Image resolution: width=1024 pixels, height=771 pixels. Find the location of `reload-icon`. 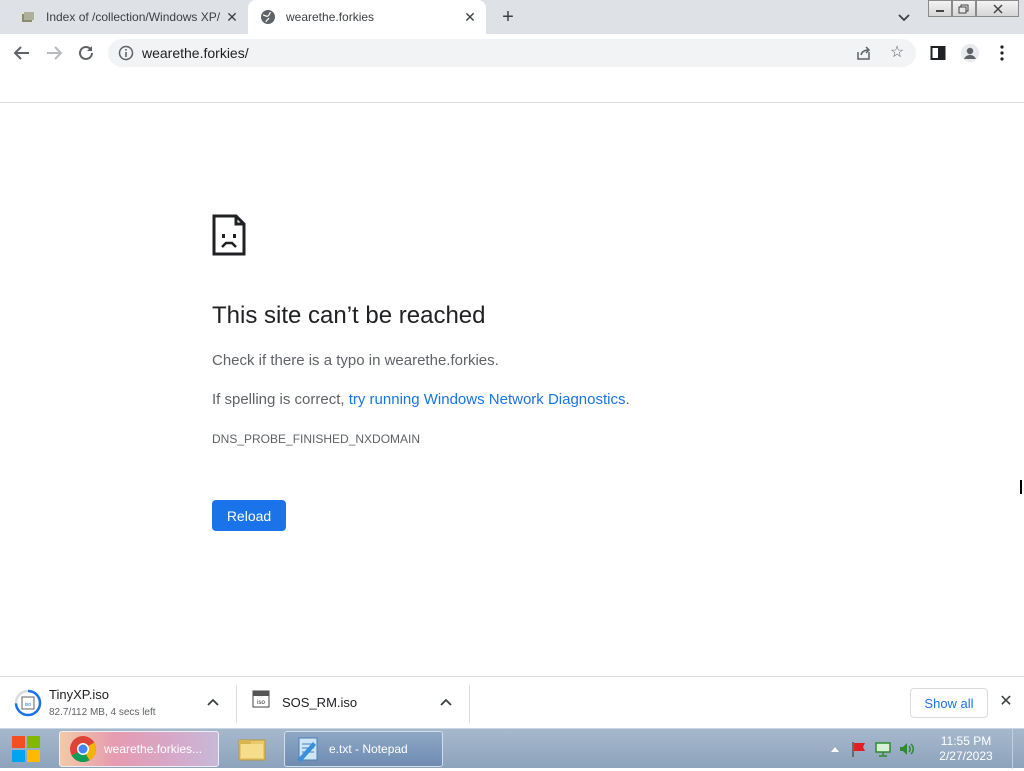

reload-icon is located at coordinates (86, 53).